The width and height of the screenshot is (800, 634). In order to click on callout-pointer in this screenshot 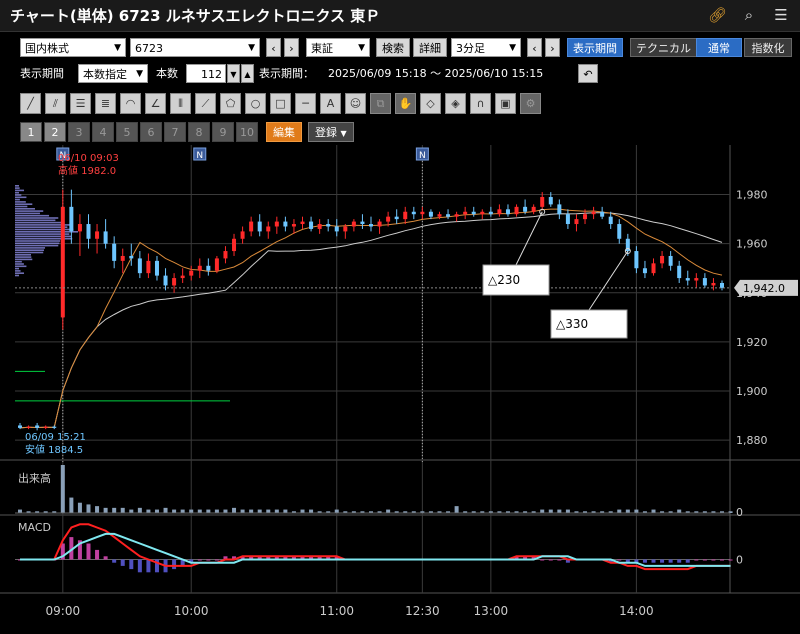, I will do `click(529, 238)`.